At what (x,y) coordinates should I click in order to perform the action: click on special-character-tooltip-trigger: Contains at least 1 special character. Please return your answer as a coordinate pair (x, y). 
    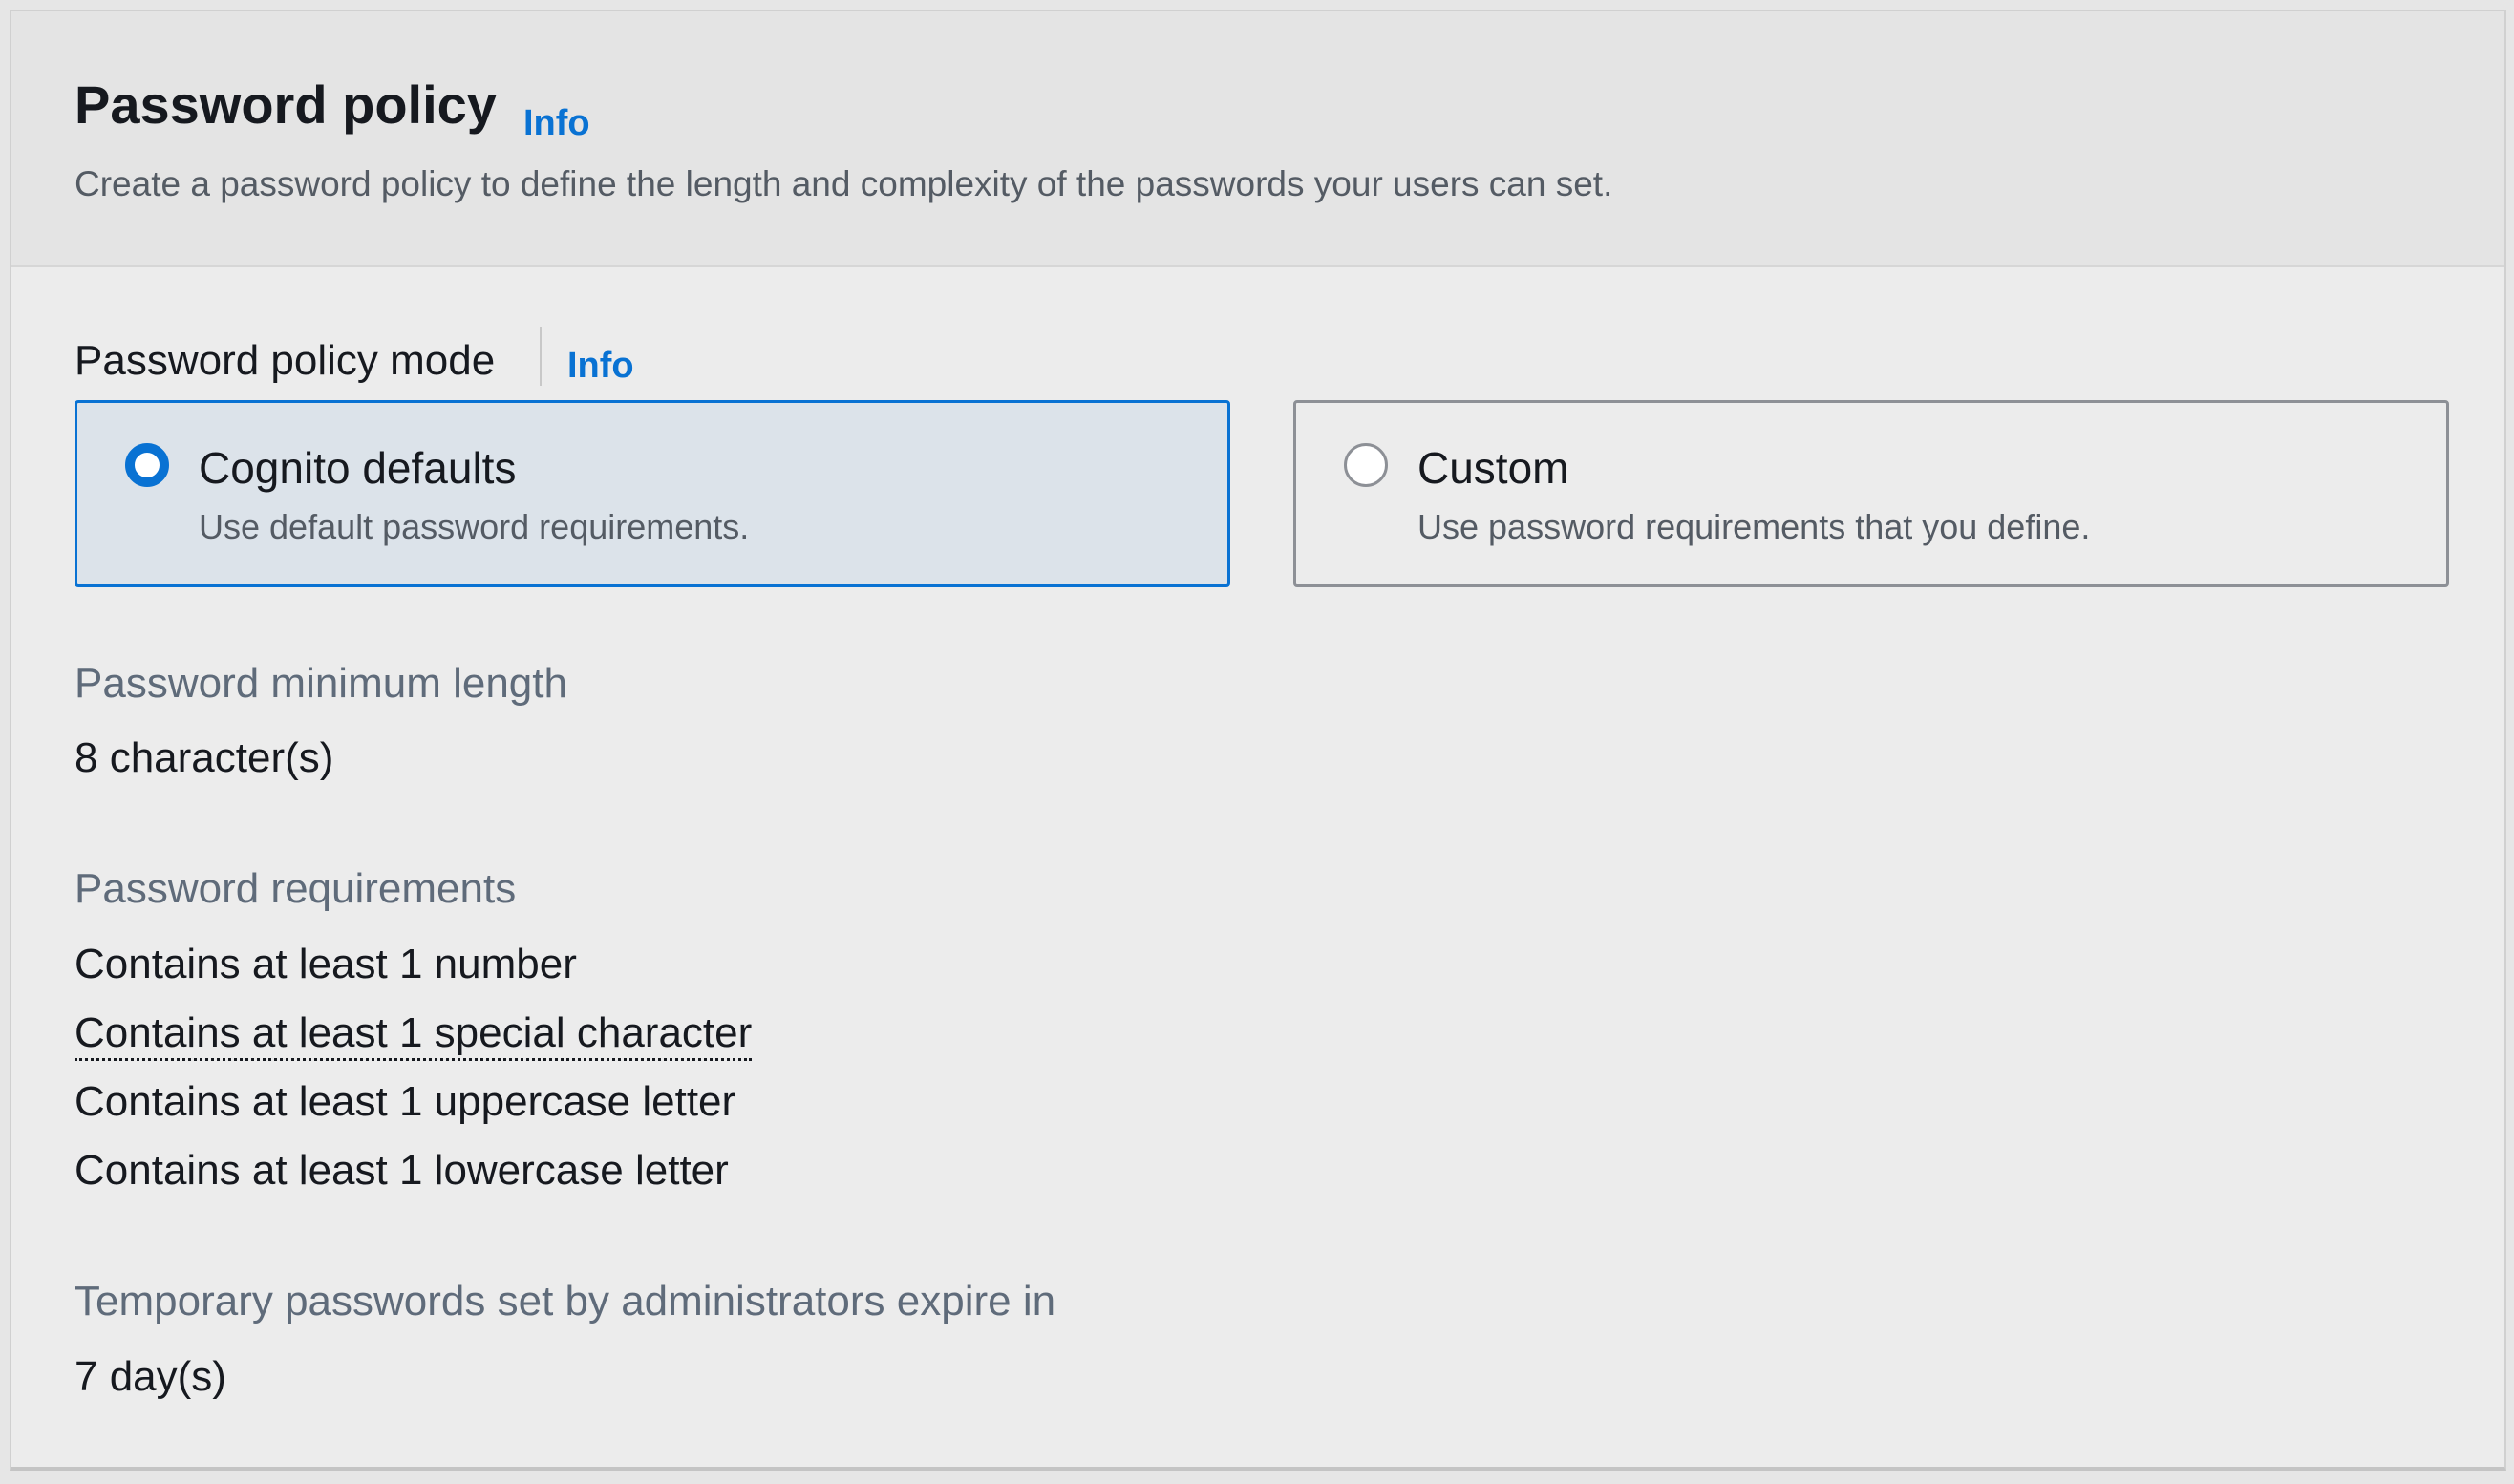
    Looking at the image, I should click on (414, 1035).